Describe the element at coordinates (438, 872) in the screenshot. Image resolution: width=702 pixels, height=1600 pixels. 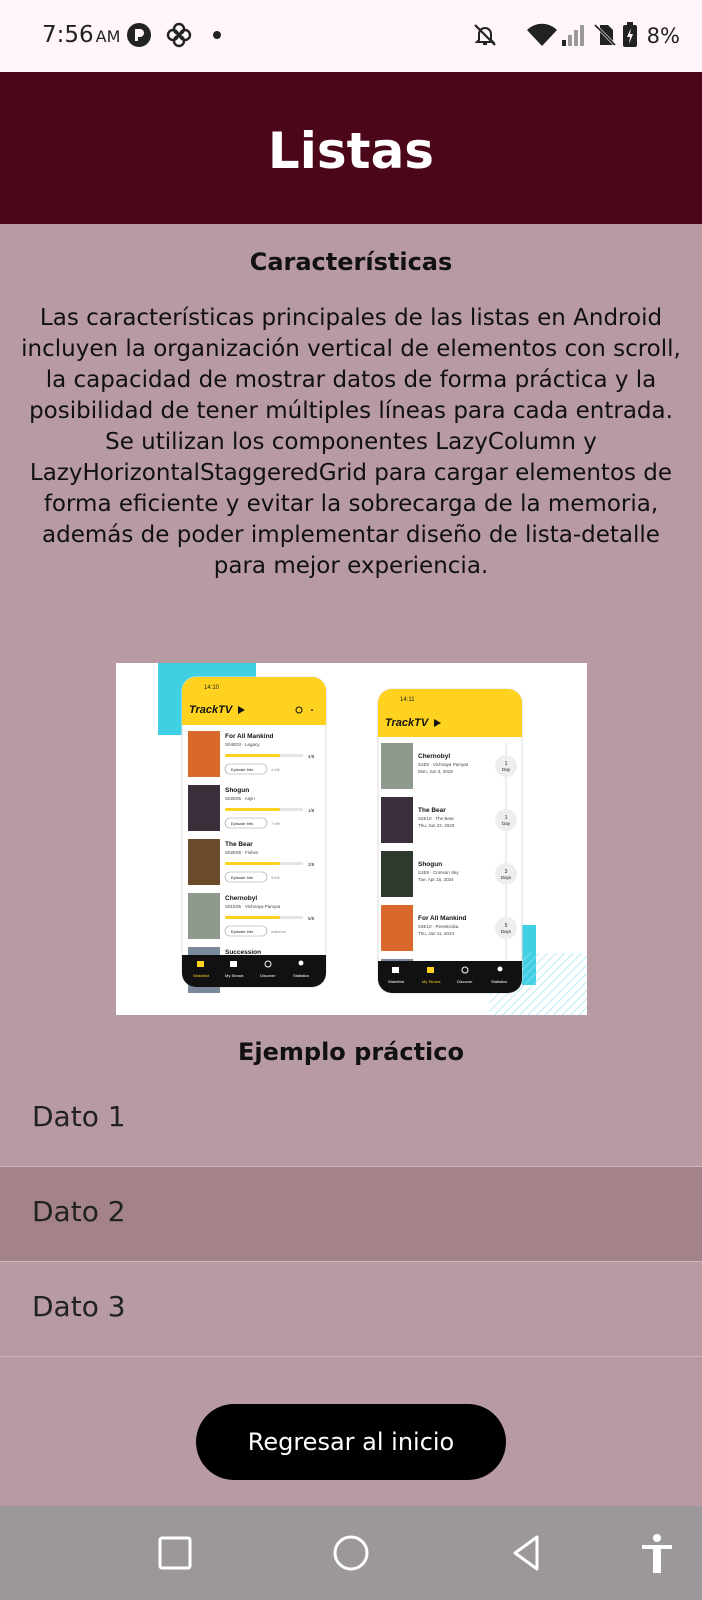
I see `right-row-sub: S1E6 · Crimson Sky` at that location.